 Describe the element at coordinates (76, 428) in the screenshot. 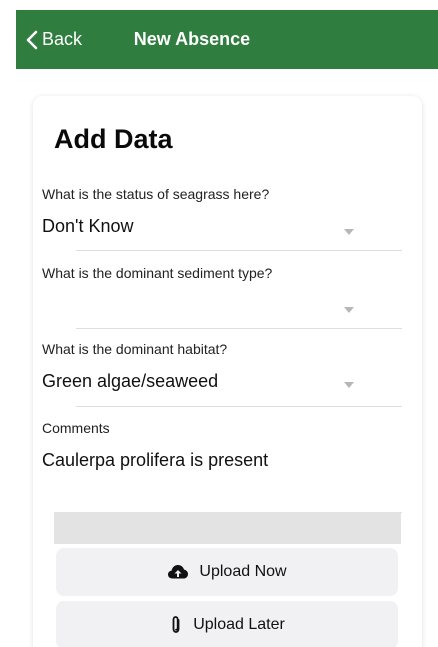

I see `comments-label: Comments` at that location.